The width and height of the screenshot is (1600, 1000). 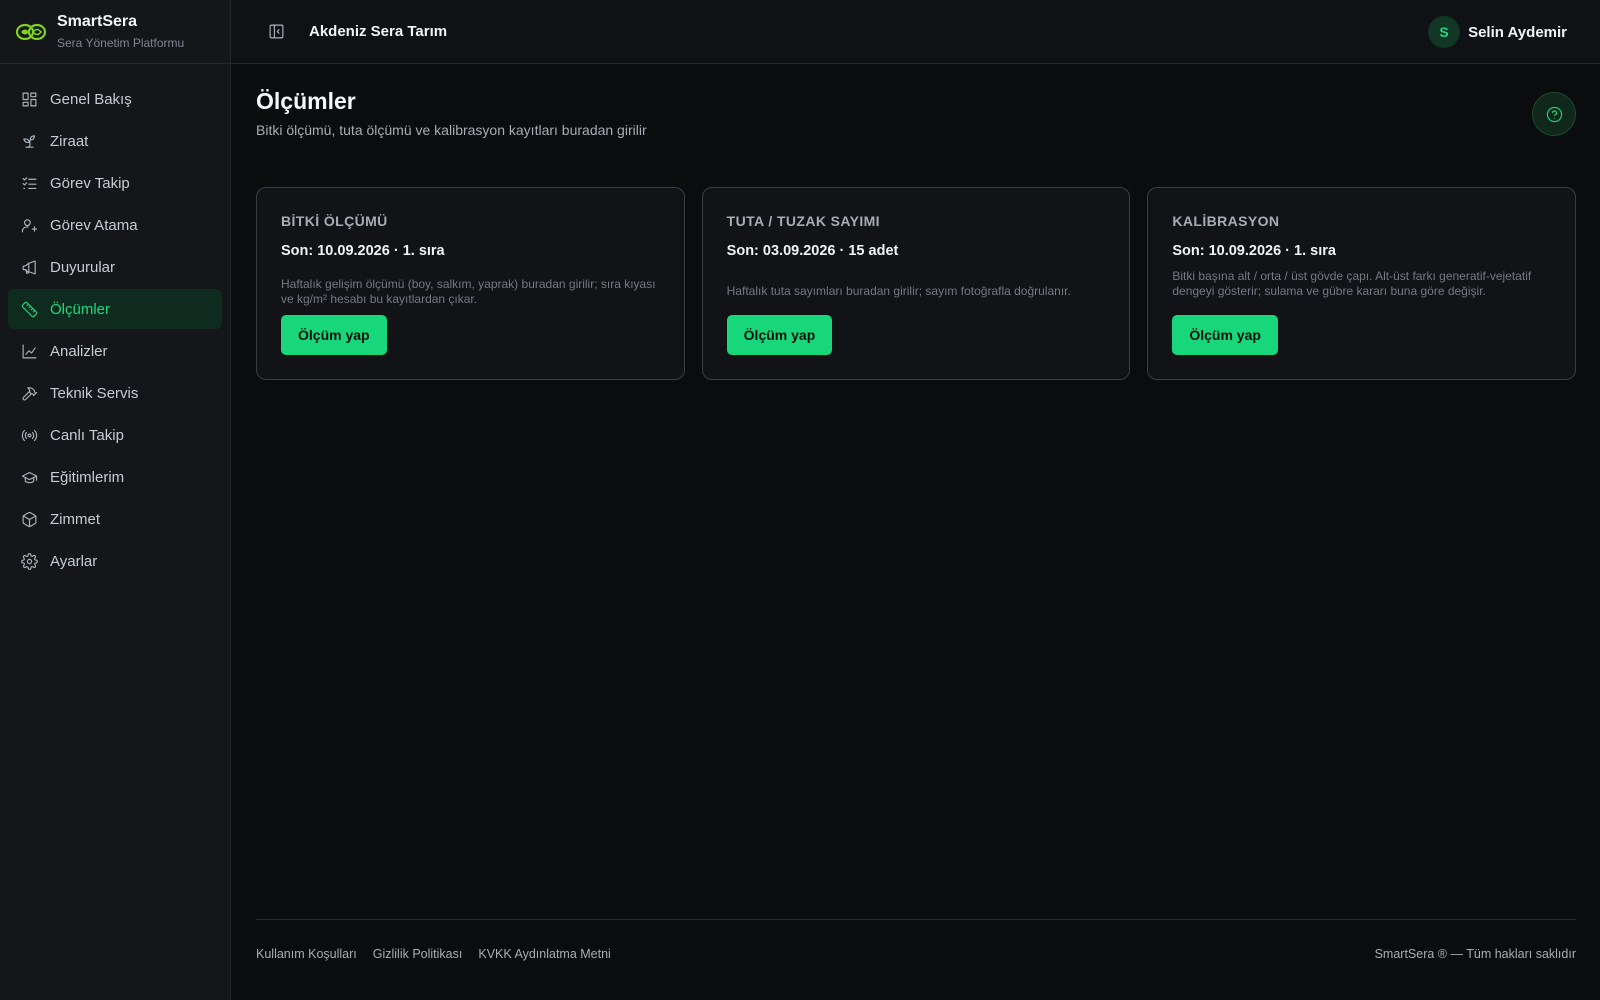 What do you see at coordinates (1475, 954) in the screenshot?
I see `copyright: SmartSera ® — Tüm hakları saklıdır` at bounding box center [1475, 954].